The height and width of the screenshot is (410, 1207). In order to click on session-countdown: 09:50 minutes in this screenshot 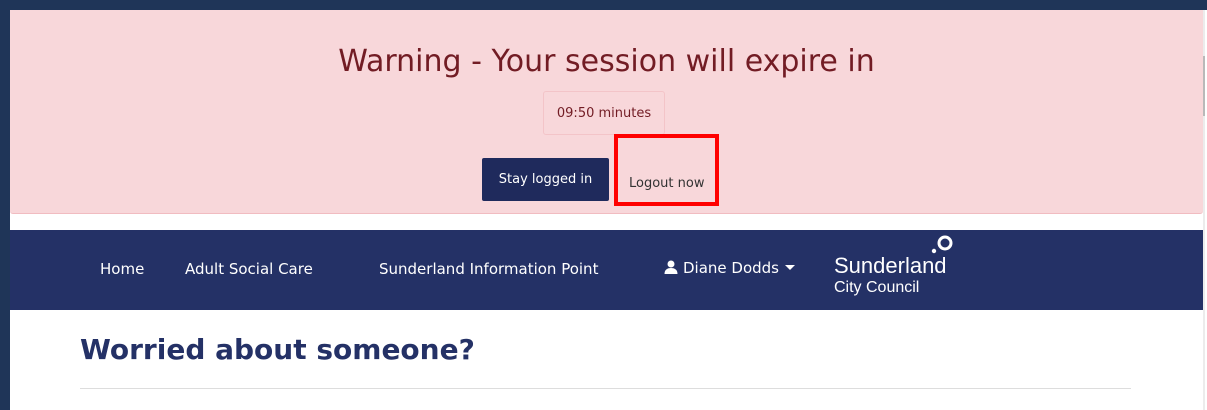, I will do `click(604, 113)`.